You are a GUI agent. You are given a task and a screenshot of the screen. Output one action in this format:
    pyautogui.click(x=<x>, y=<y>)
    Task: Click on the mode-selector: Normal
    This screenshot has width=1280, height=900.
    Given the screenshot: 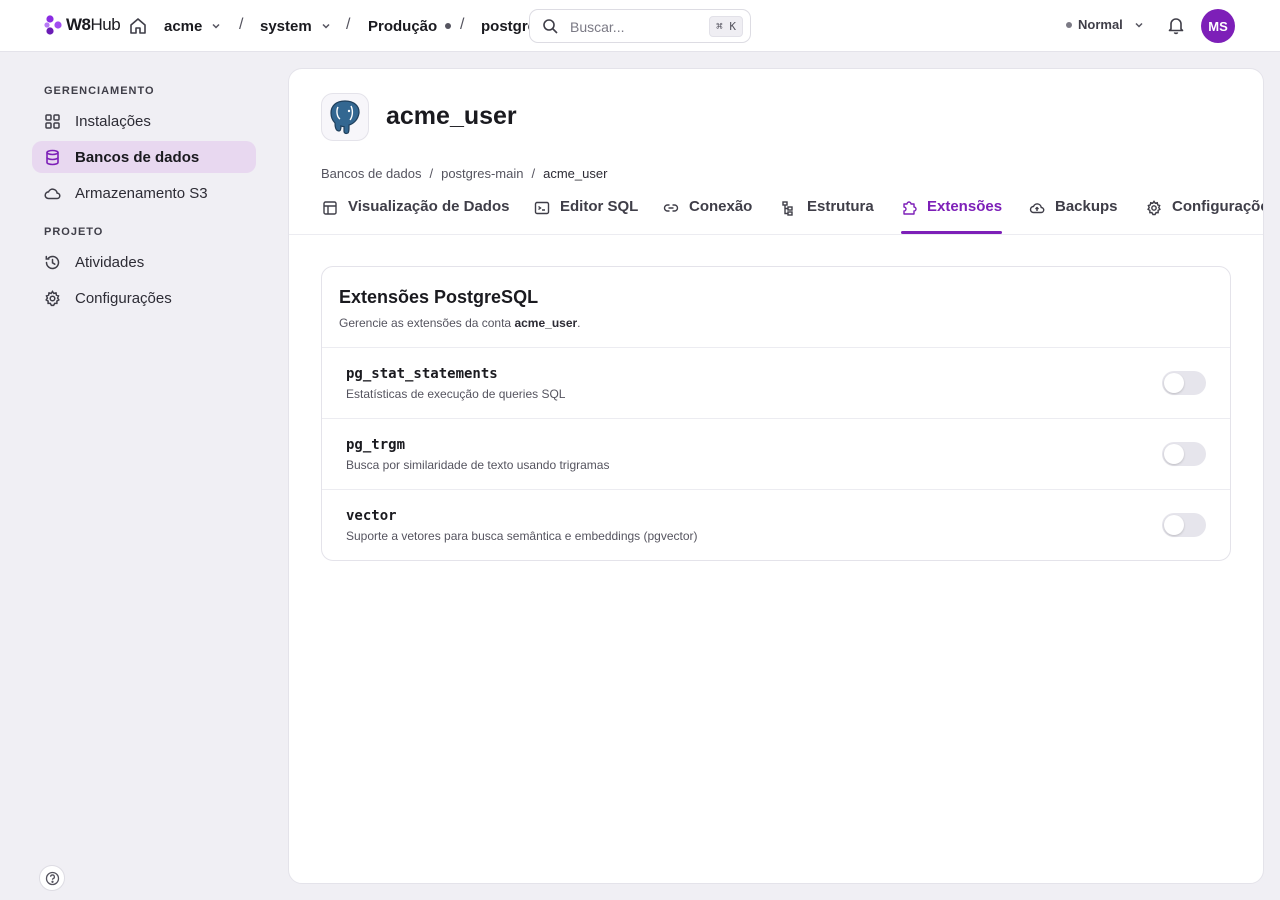 What is the action you would take?
    pyautogui.click(x=1105, y=24)
    